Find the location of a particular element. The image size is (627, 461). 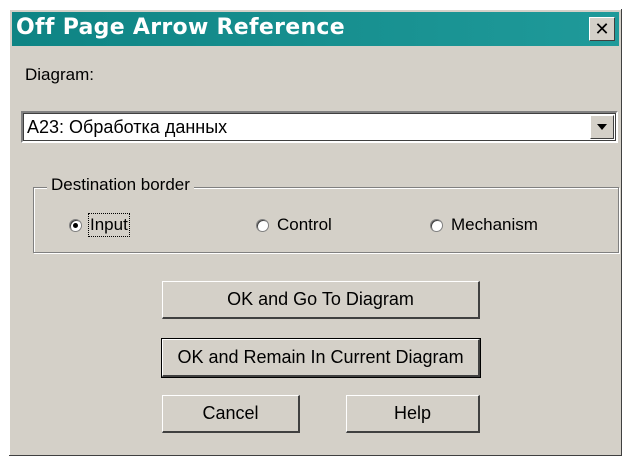

dropdown-button is located at coordinates (602, 127).